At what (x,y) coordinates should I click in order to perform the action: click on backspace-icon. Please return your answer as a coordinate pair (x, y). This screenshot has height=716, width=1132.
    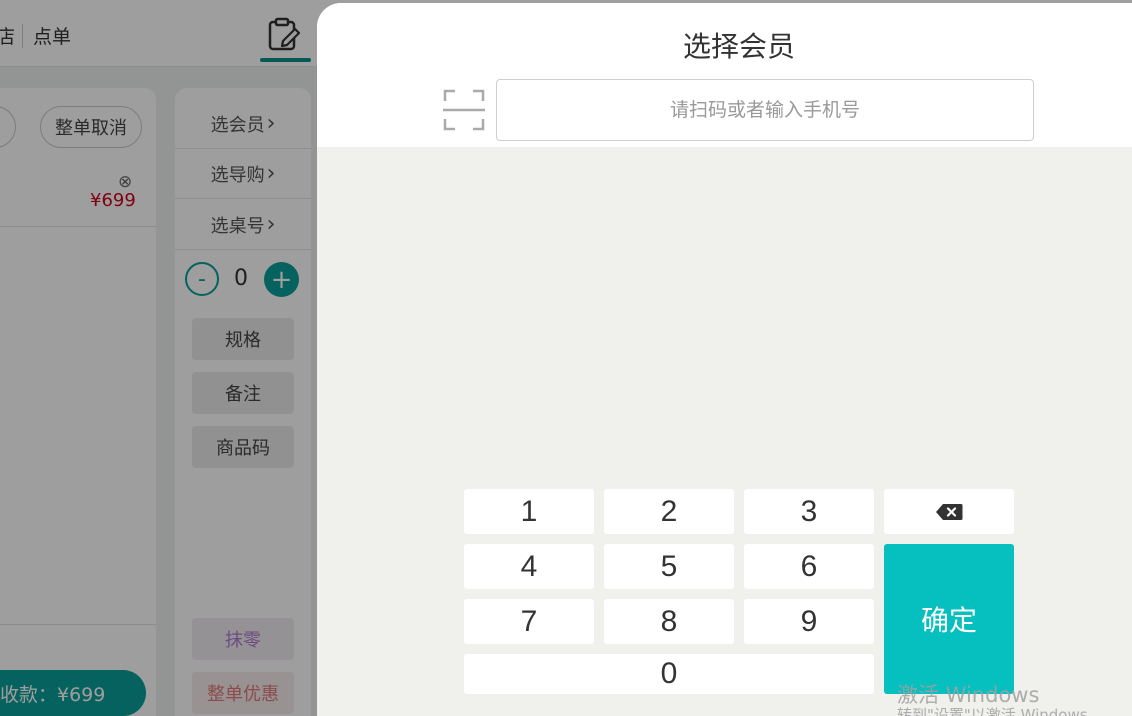
    Looking at the image, I should click on (949, 512).